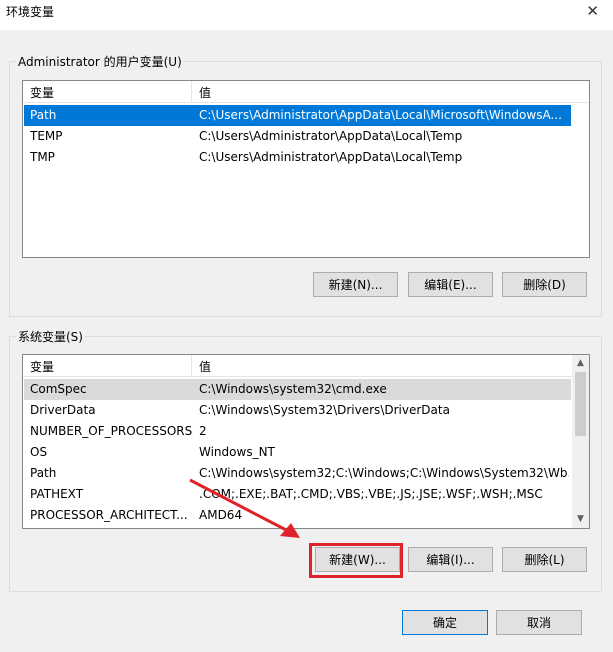 This screenshot has height=652, width=613. Describe the element at coordinates (297, 431) in the screenshot. I see `table-row: NUMBER_OF_PROCESSORS 2` at that location.